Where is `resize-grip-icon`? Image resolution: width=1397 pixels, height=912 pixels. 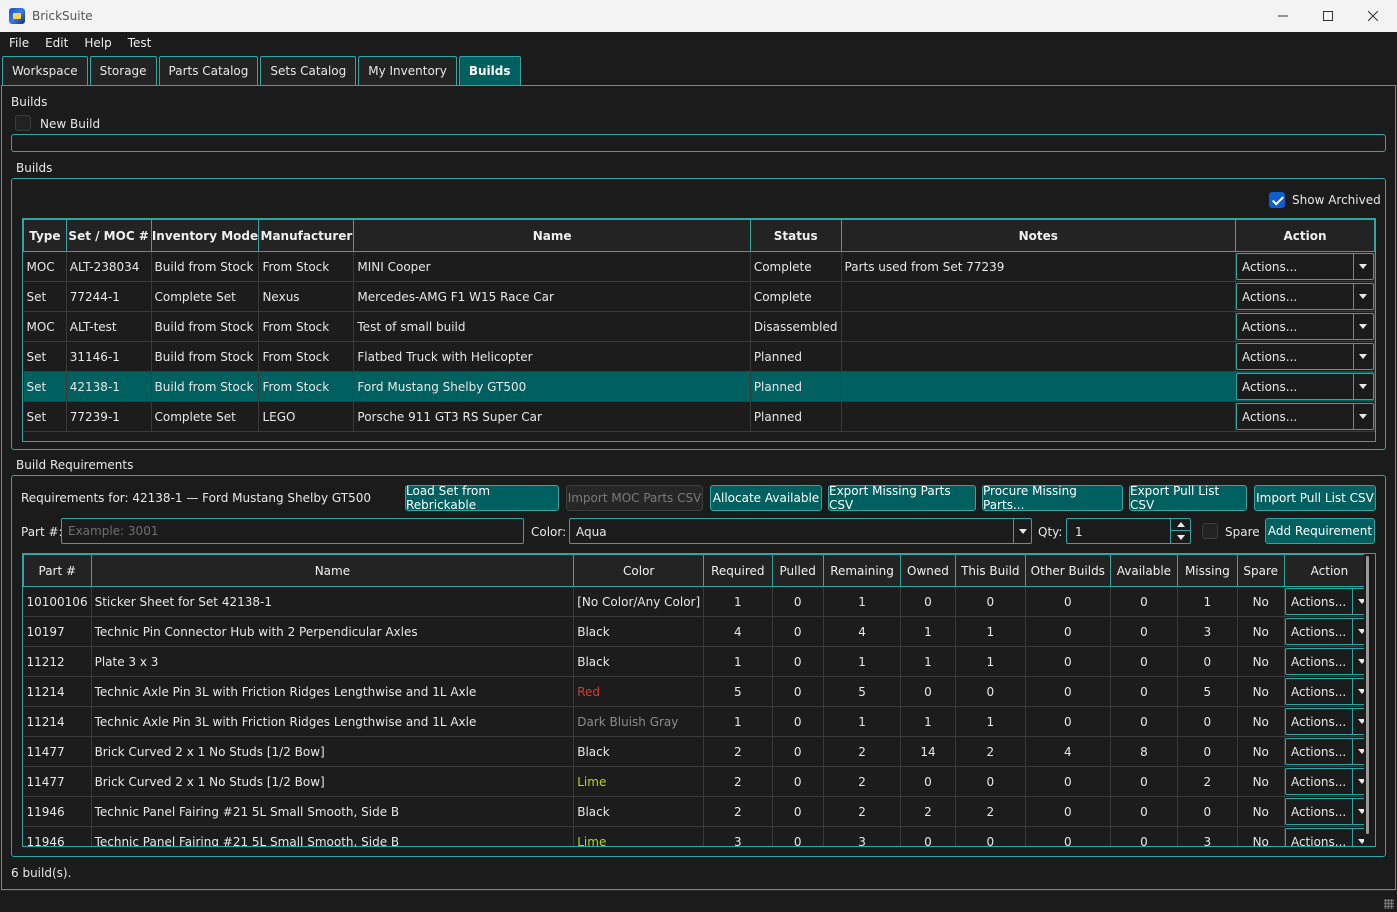 resize-grip-icon is located at coordinates (1389, 904).